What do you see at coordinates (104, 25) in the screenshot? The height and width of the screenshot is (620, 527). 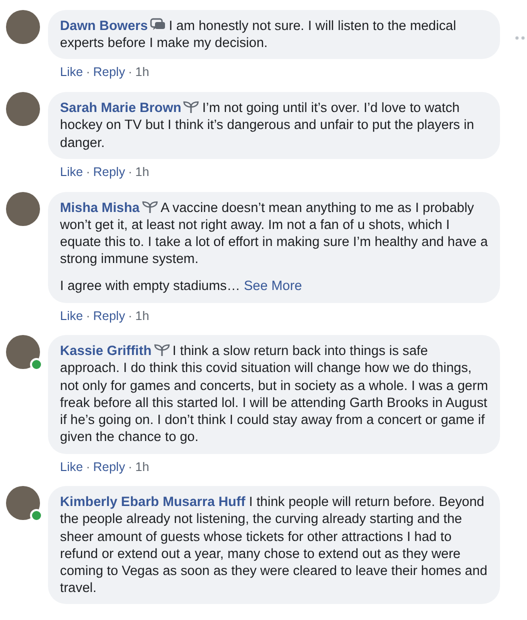 I see `author-name-link: Dawn Bowers` at bounding box center [104, 25].